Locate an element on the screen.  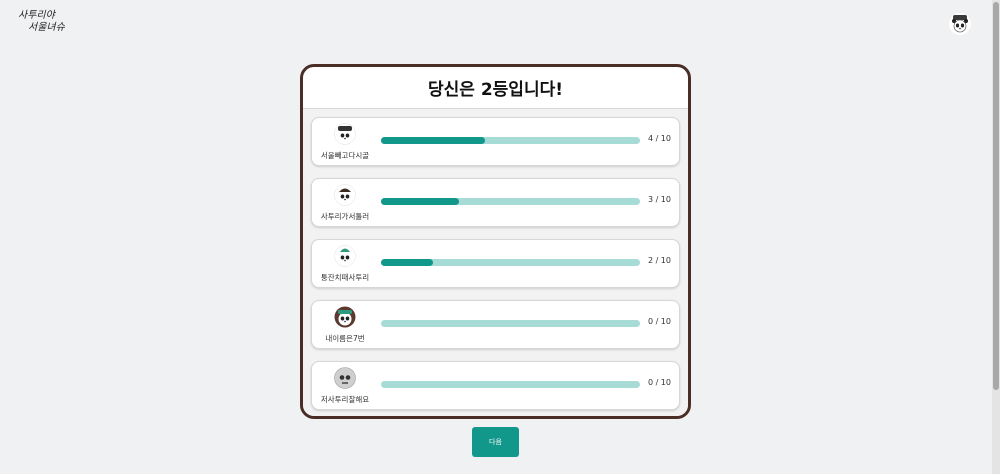
ranking-row: 서울빼고다시골 4 / 10 is located at coordinates (495, 141).